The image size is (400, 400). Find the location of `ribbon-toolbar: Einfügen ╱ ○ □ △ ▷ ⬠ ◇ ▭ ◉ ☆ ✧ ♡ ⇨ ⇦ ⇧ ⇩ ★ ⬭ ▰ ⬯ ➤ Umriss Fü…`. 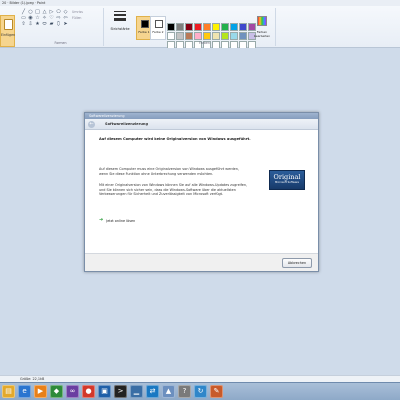

ribbon-toolbar: Einfügen ╱ ○ □ △ ▷ ⬠ ◇ ▭ ◉ ☆ ✧ ♡ ⇨ ⇦ ⇧ ⇩ ★ ⬭ ▰ ⬯ ➤ Umriss Fü… is located at coordinates (200, 27).